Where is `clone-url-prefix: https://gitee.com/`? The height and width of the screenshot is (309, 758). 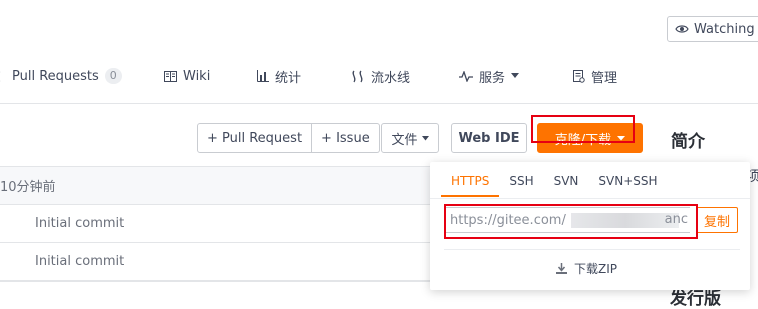 clone-url-prefix: https://gitee.com/ is located at coordinates (508, 220).